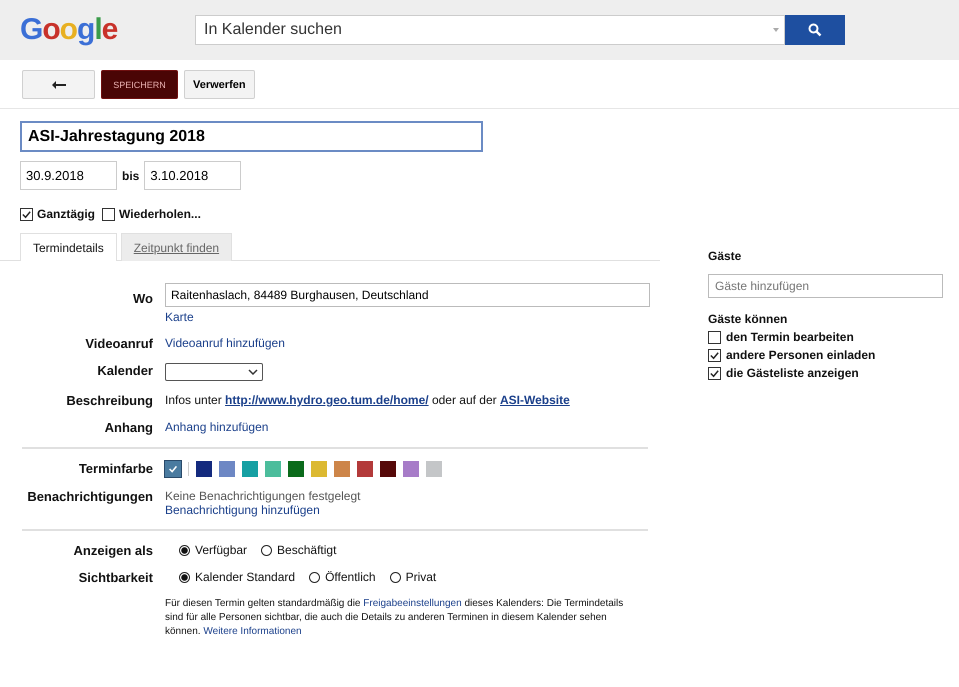  What do you see at coordinates (214, 372) in the screenshot?
I see `calendar-dropdown` at bounding box center [214, 372].